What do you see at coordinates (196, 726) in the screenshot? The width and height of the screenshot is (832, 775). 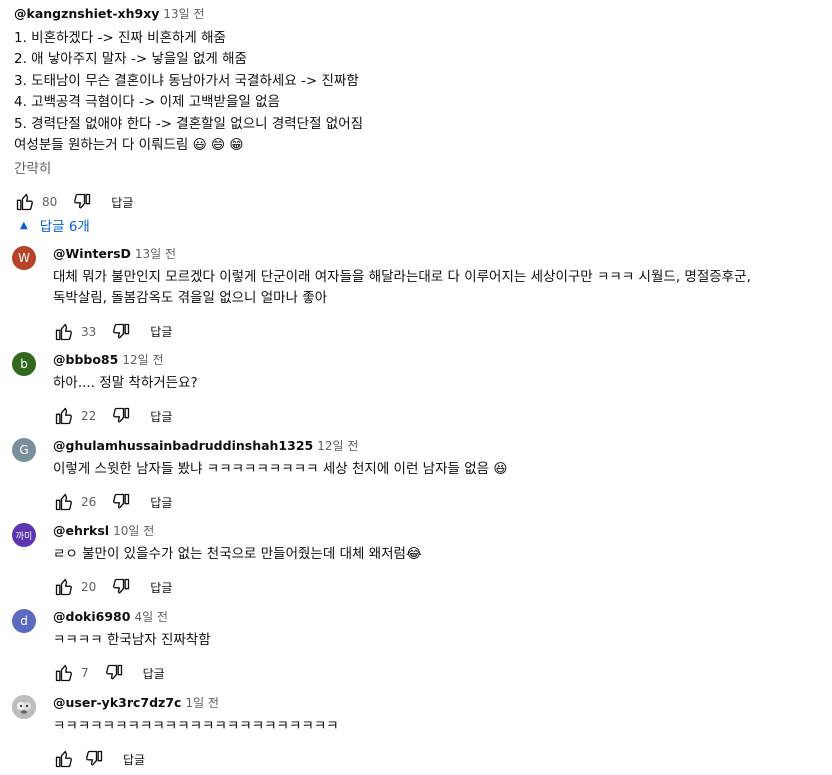 I see `reply-text-line: ㅋㅋㅋㅋㅋㅋㅋㅋㅋㅋㅋㅋㅋㅋㅋㅋㅋㅋㅋㅋㅋㅋㅋ` at bounding box center [196, 726].